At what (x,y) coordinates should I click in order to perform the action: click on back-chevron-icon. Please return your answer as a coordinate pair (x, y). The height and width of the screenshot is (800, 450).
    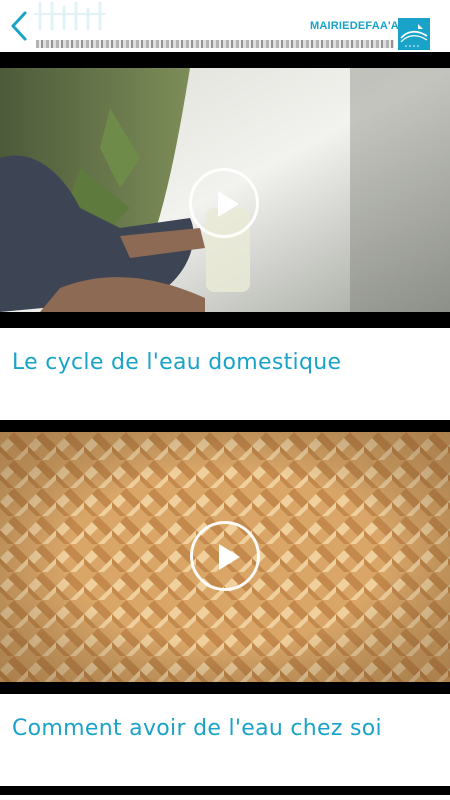
    Looking at the image, I should click on (19, 26).